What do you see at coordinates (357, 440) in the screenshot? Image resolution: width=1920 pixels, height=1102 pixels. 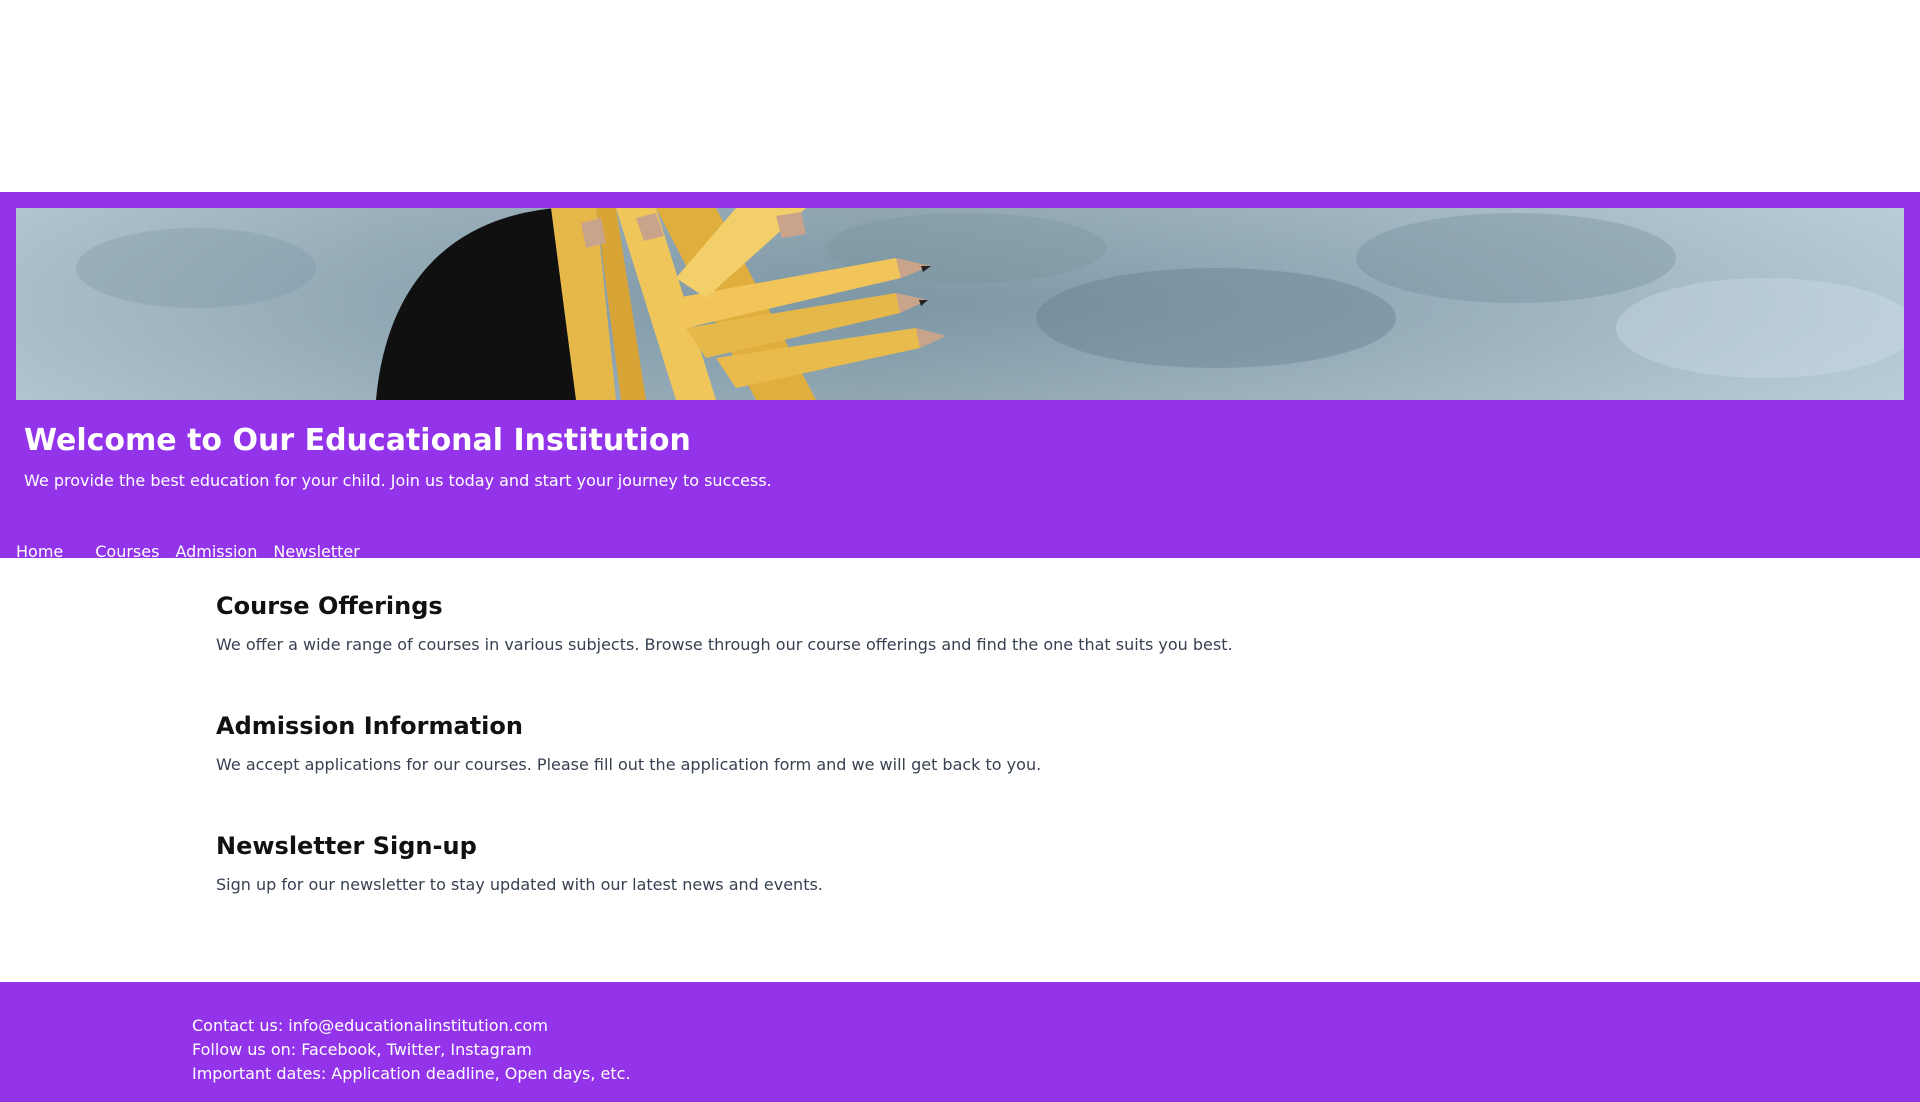 I see `page-title: Welcome to Our Educational Institution` at bounding box center [357, 440].